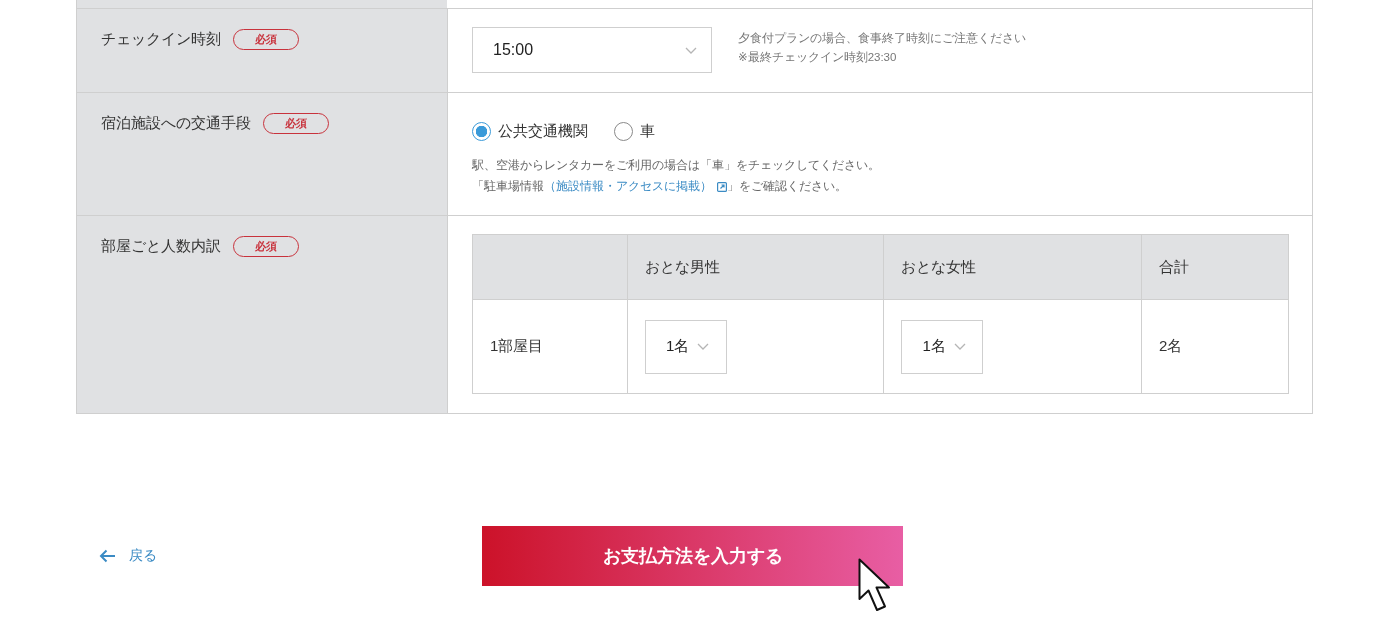 The image size is (1379, 623). What do you see at coordinates (755, 267) in the screenshot?
I see `table-header-cell: おとな男性` at bounding box center [755, 267].